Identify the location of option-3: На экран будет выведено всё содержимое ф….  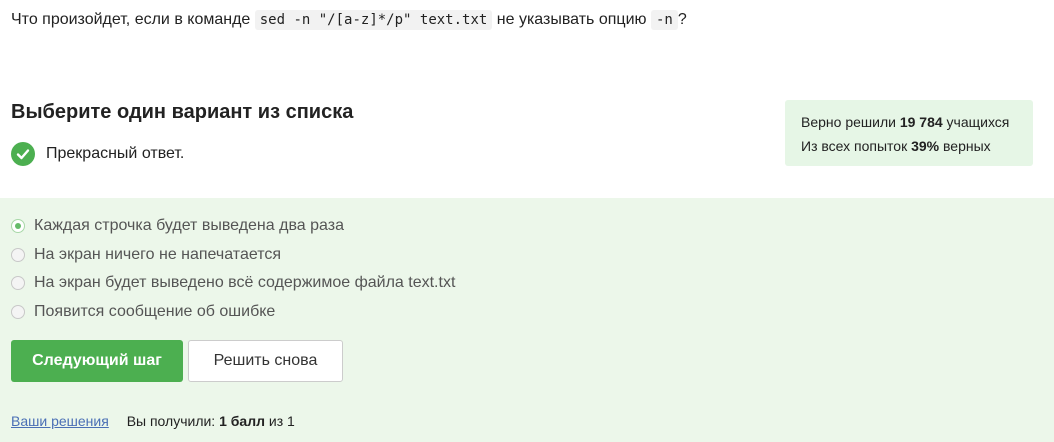
(233, 283).